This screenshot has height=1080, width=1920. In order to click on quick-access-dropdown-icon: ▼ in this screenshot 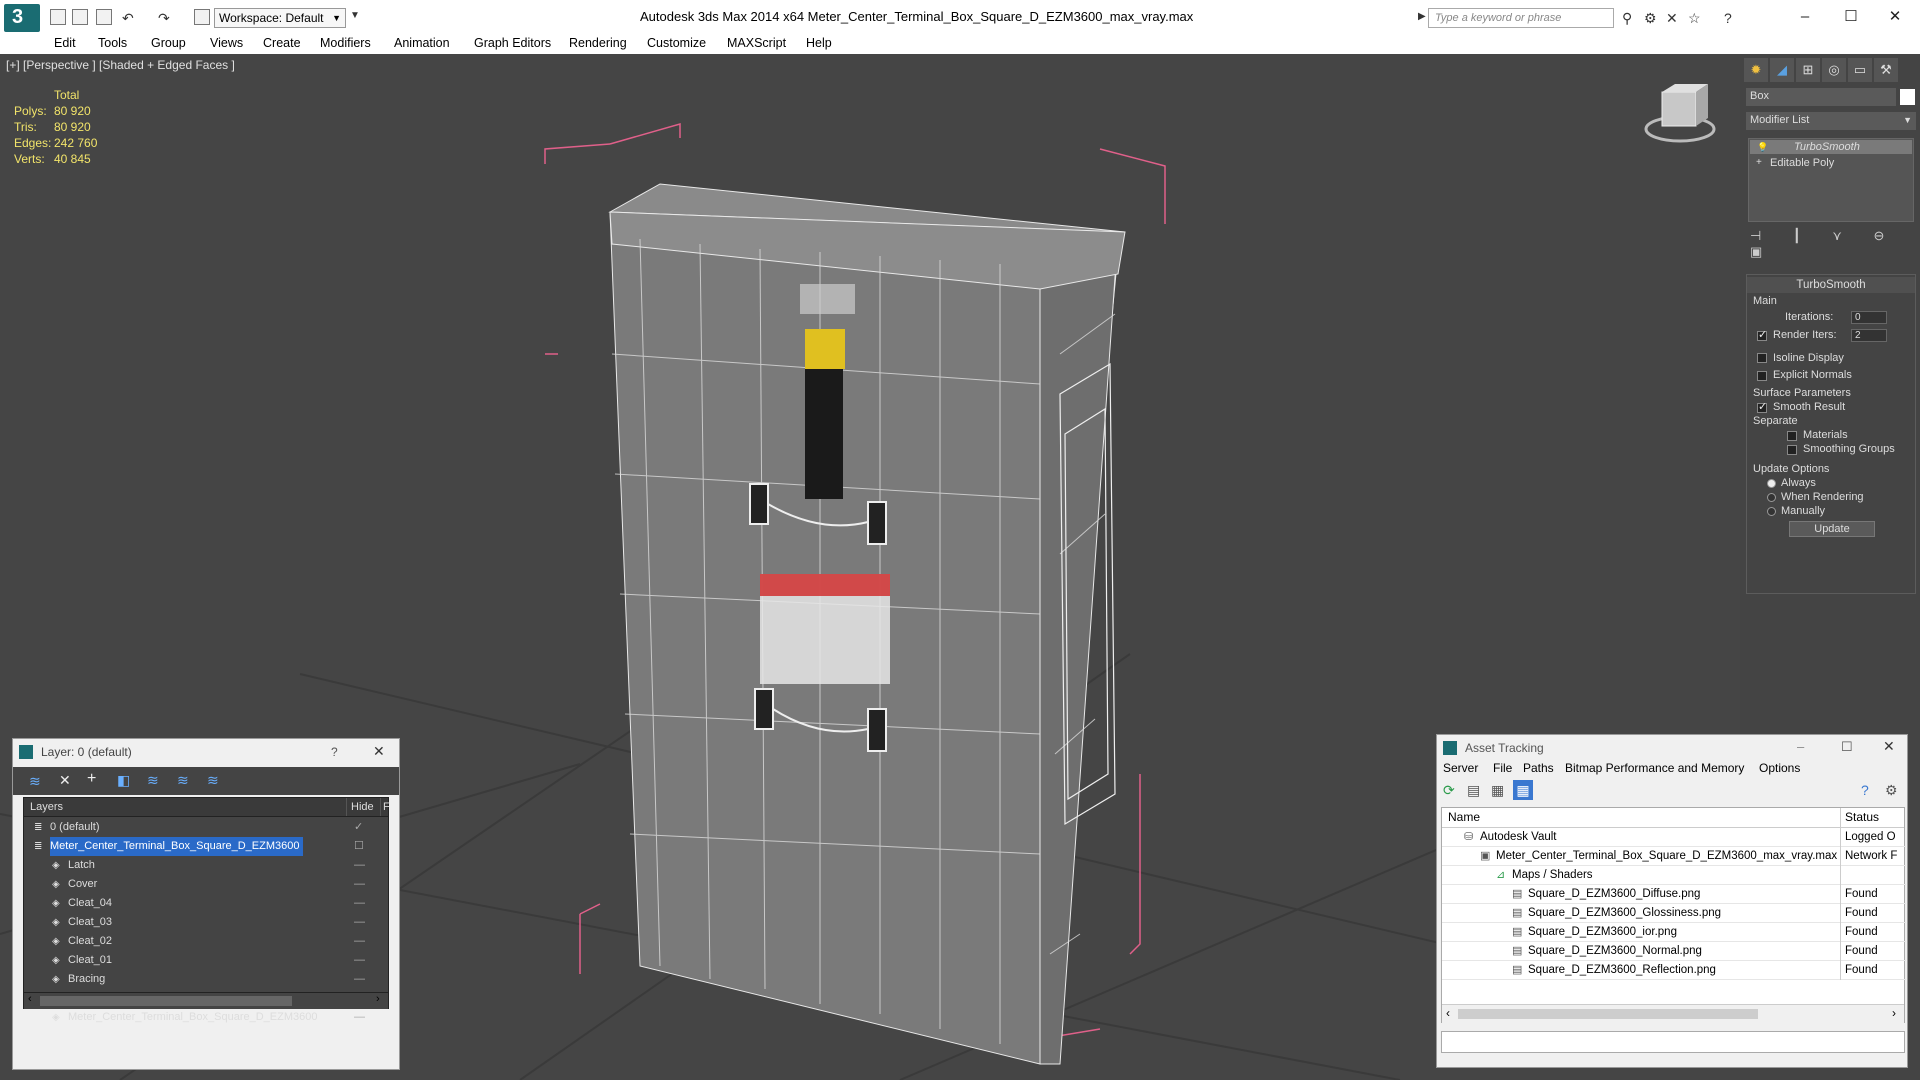, I will do `click(355, 15)`.